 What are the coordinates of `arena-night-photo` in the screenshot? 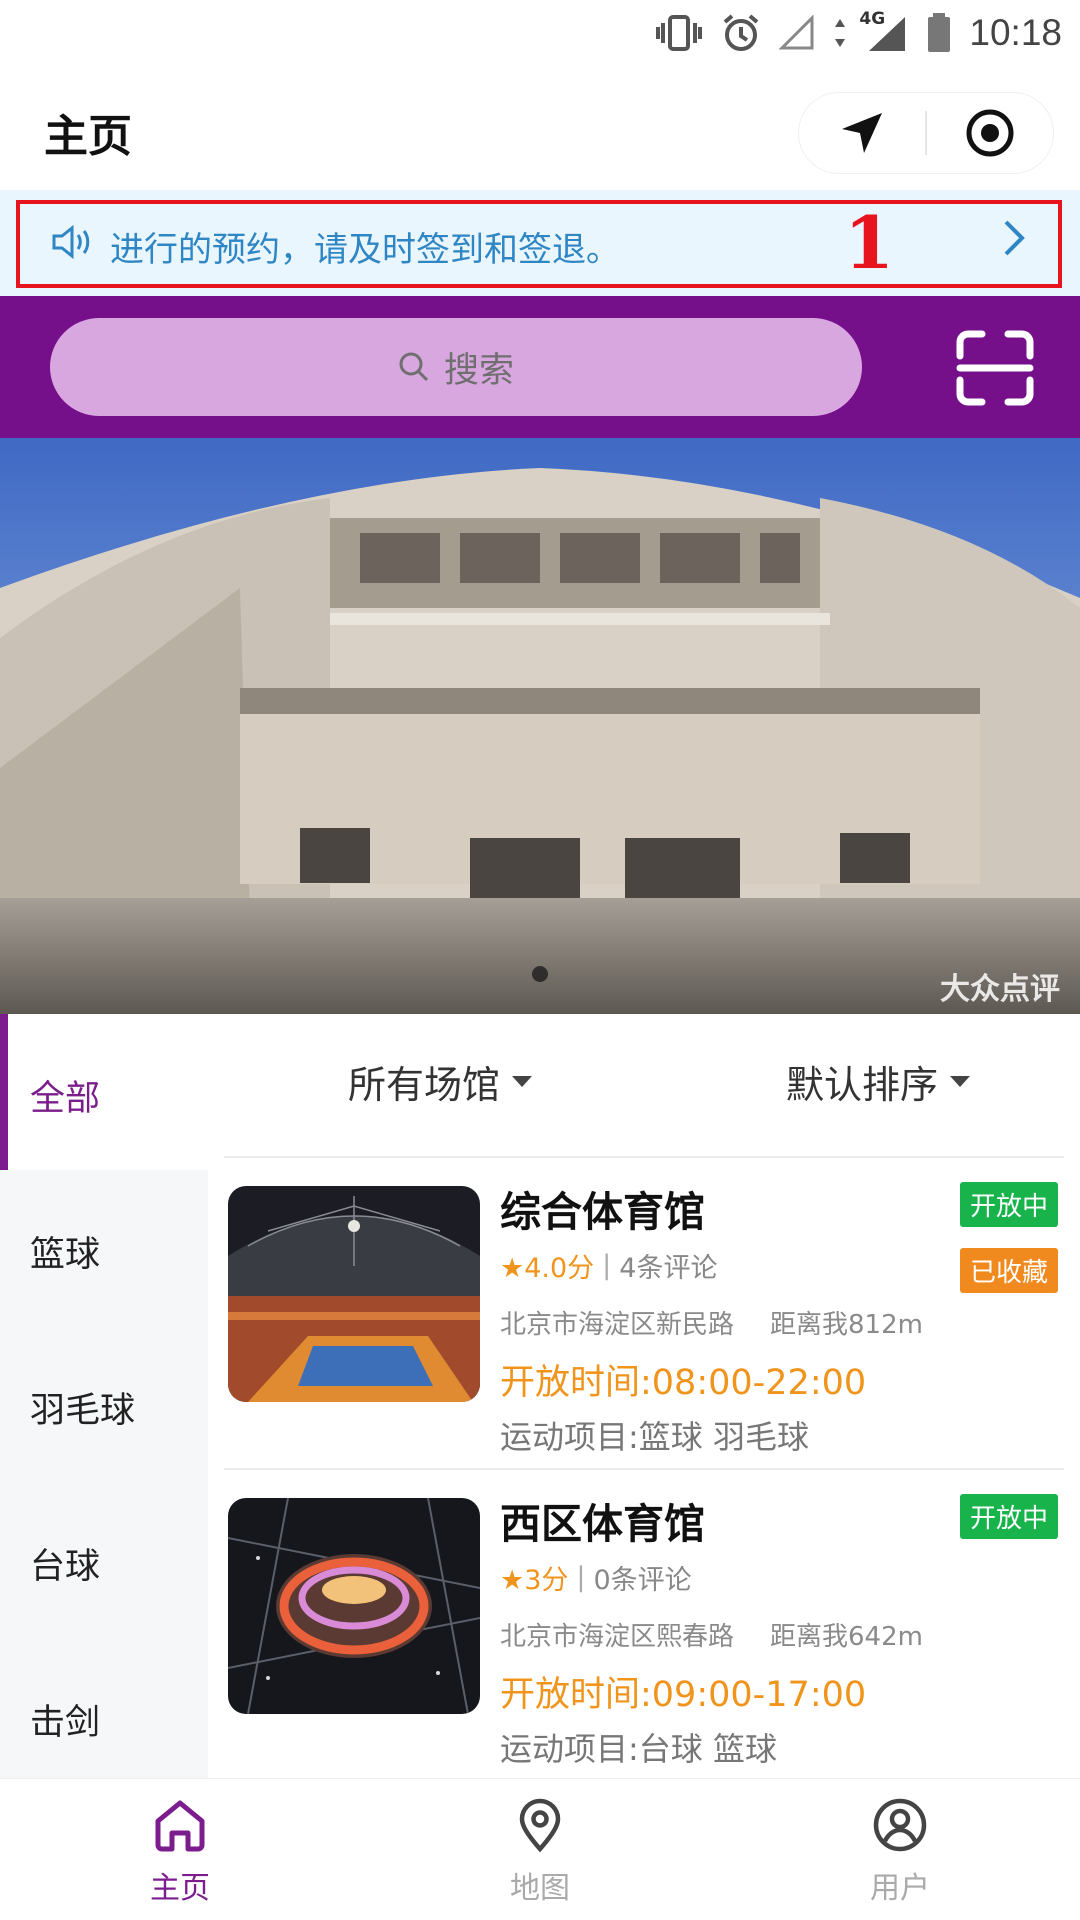 It's located at (354, 1606).